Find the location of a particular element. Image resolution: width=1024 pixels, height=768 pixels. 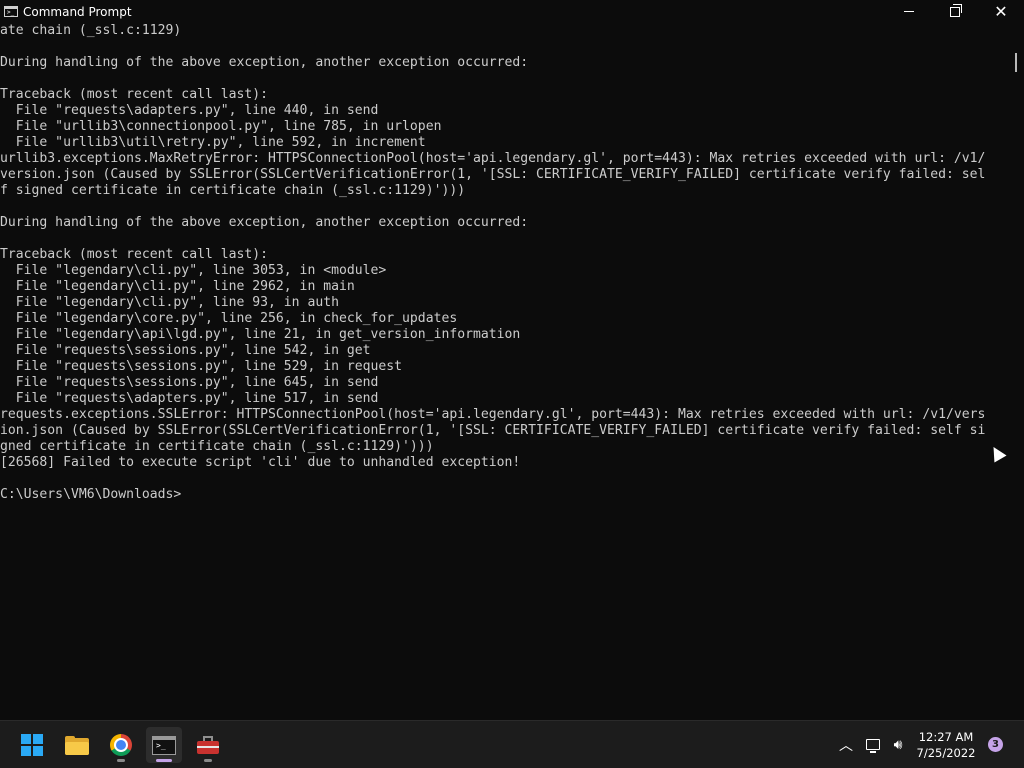

active-indicator is located at coordinates (164, 760).